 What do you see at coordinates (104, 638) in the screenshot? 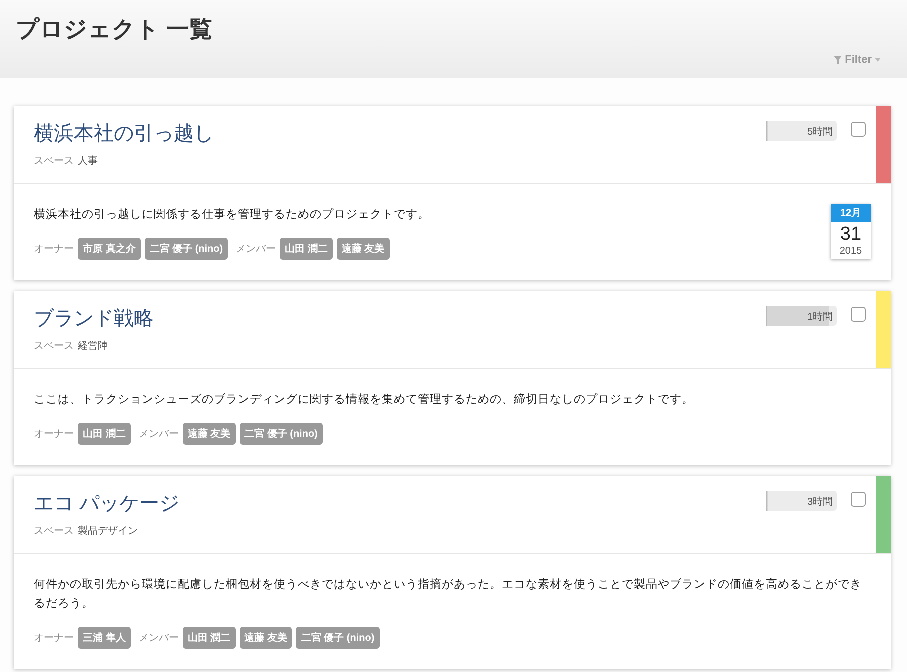
I see `user-tag: 三浦 隼人` at bounding box center [104, 638].